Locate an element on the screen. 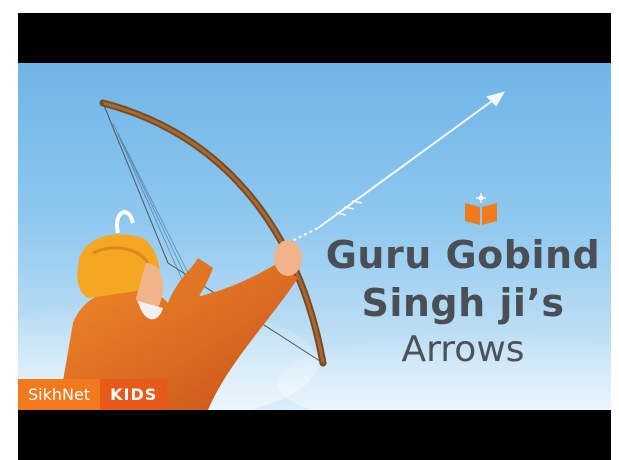 Image resolution: width=619 pixels, height=460 pixels. brand-logo: SikhNet KIDS is located at coordinates (93, 394).